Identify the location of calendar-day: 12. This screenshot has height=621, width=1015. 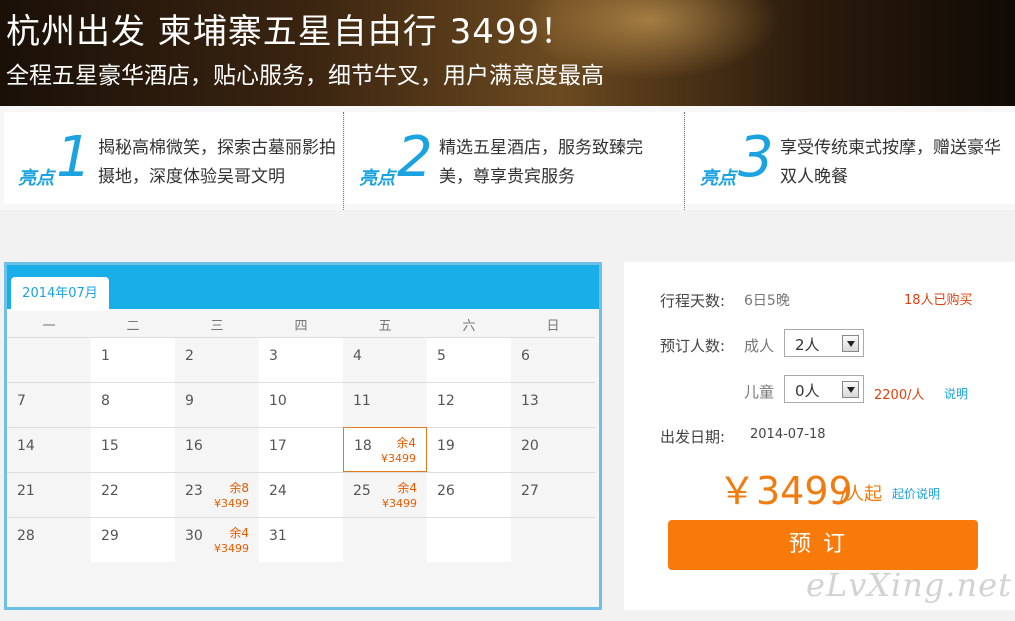
(469, 404).